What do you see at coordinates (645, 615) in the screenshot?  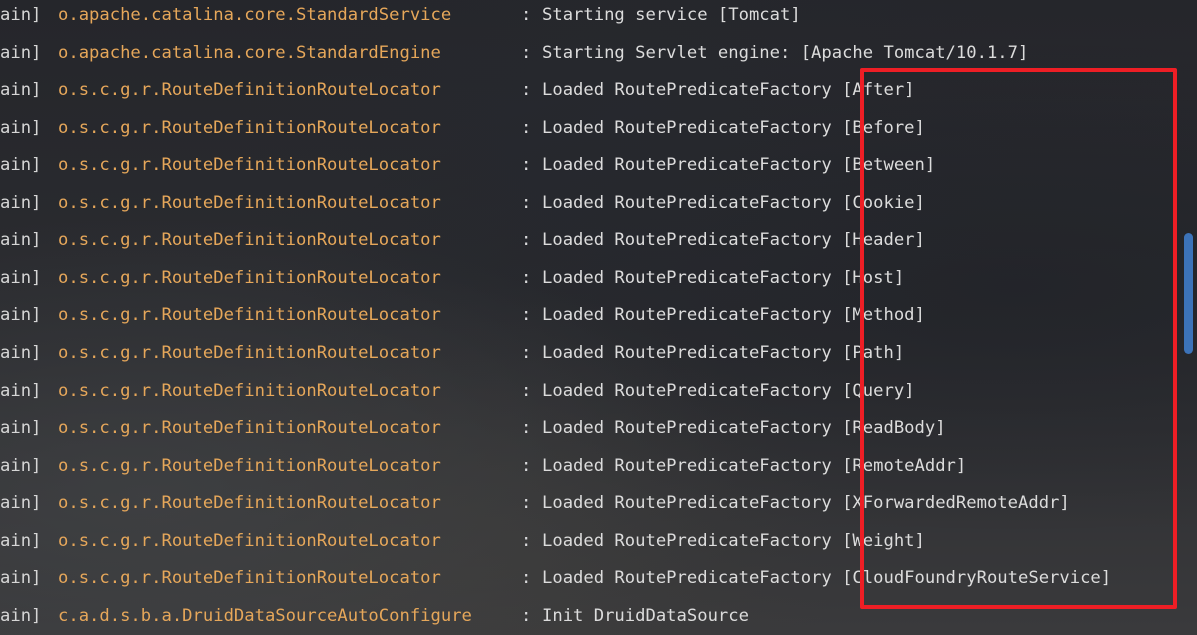 I see `log-message: Init DruidDataSource` at bounding box center [645, 615].